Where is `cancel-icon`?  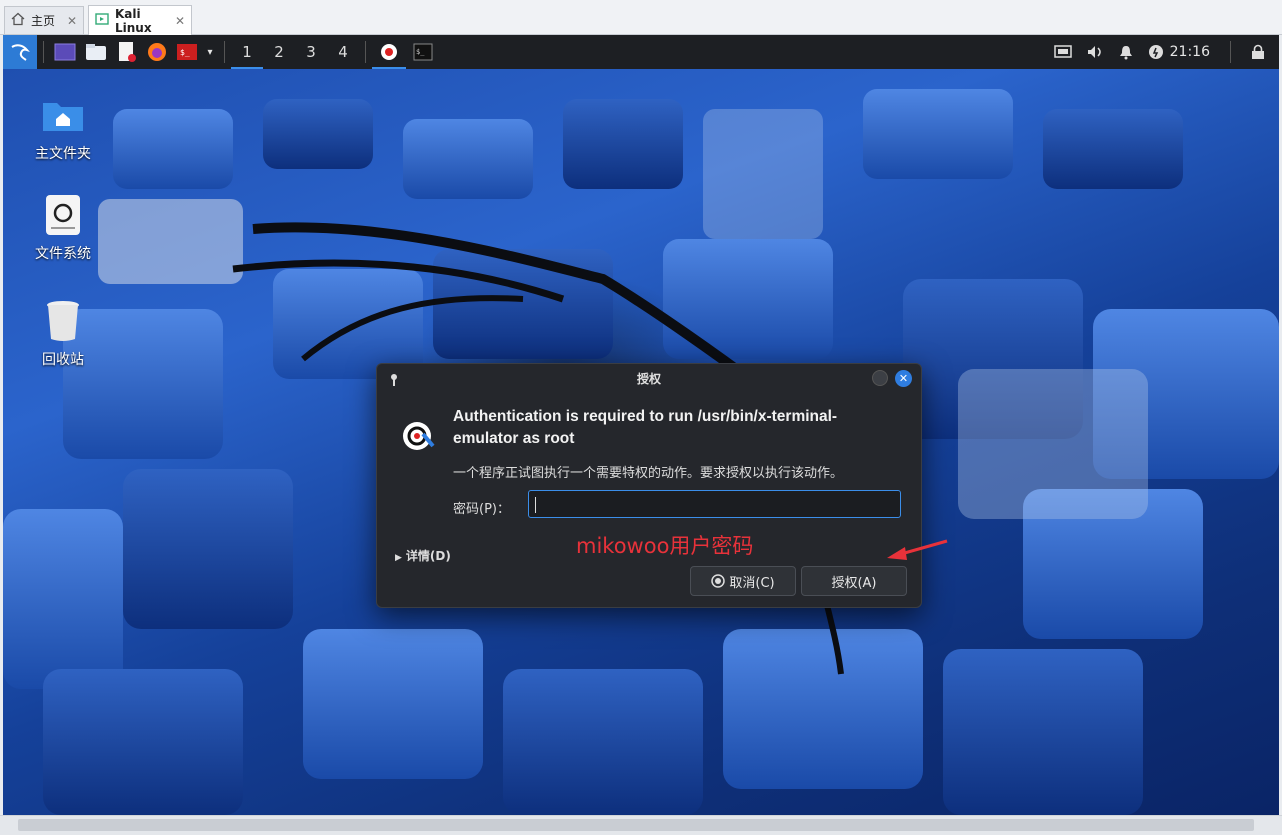
cancel-icon is located at coordinates (718, 581).